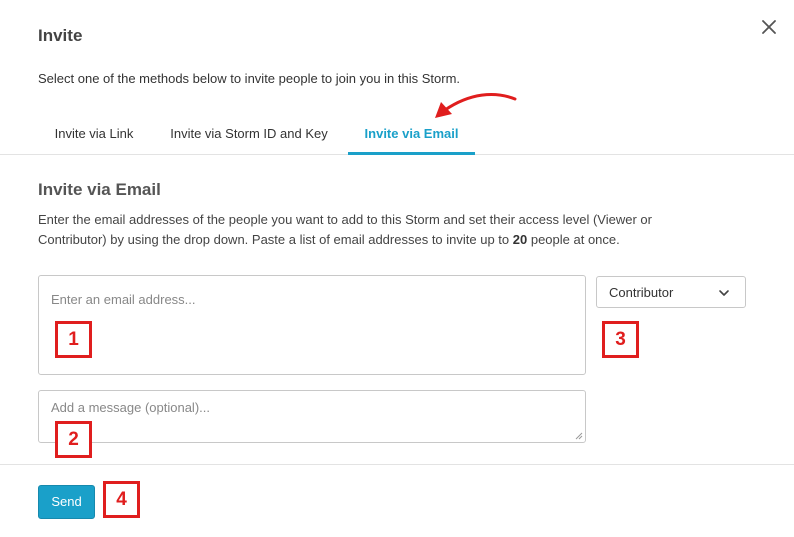  I want to click on annotation-badge-2: 2, so click(73, 439).